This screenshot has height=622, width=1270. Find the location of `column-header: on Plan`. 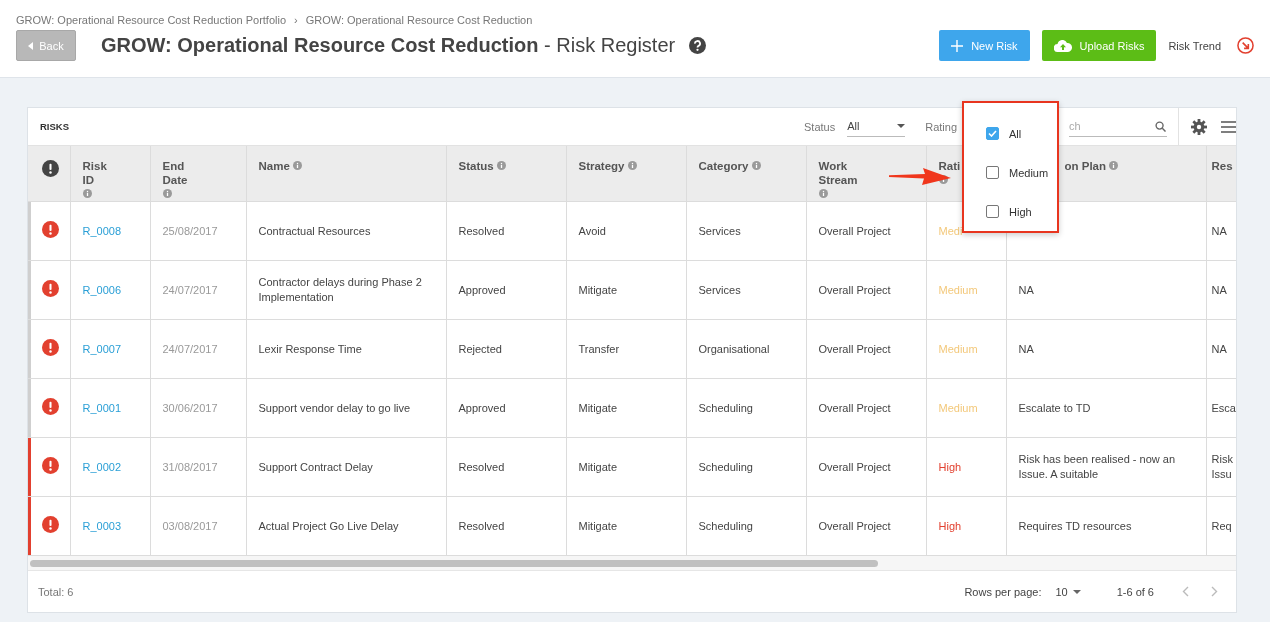

column-header: on Plan is located at coordinates (1085, 166).